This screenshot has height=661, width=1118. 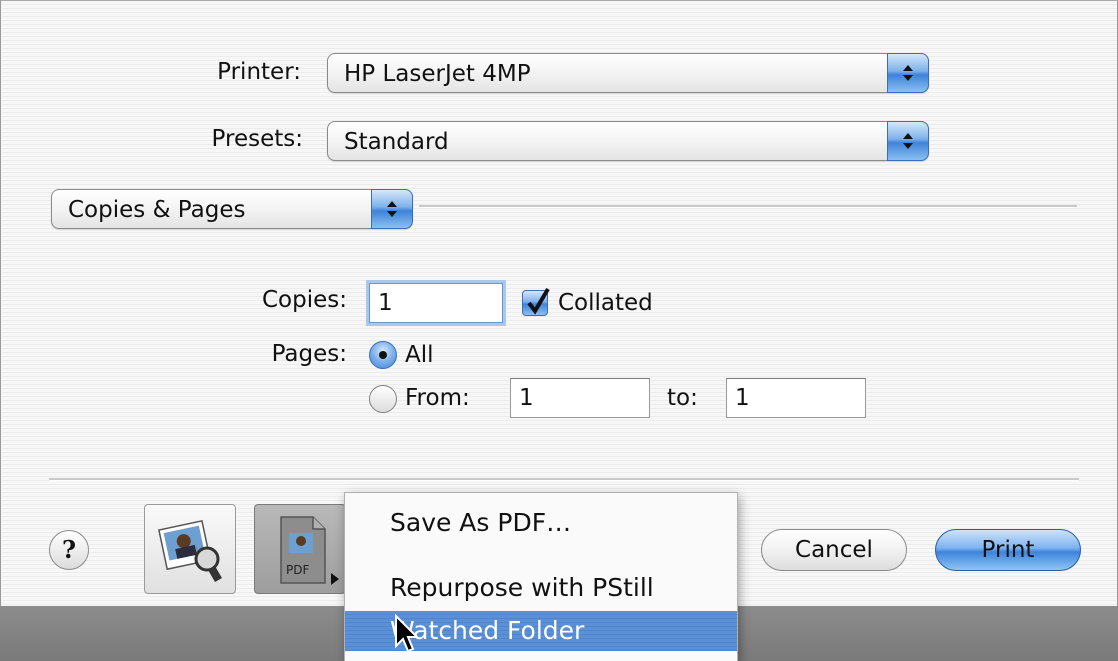 I want to click on mouse-cursor-icon, so click(x=406, y=633).